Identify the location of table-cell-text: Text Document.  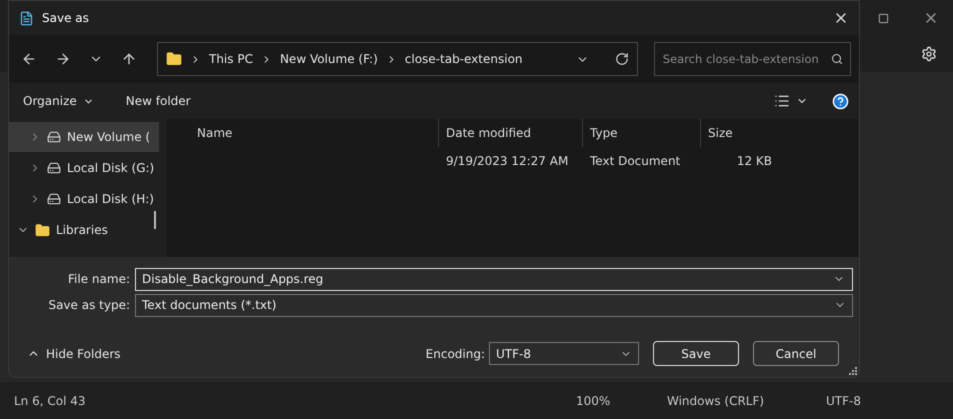
(635, 161).